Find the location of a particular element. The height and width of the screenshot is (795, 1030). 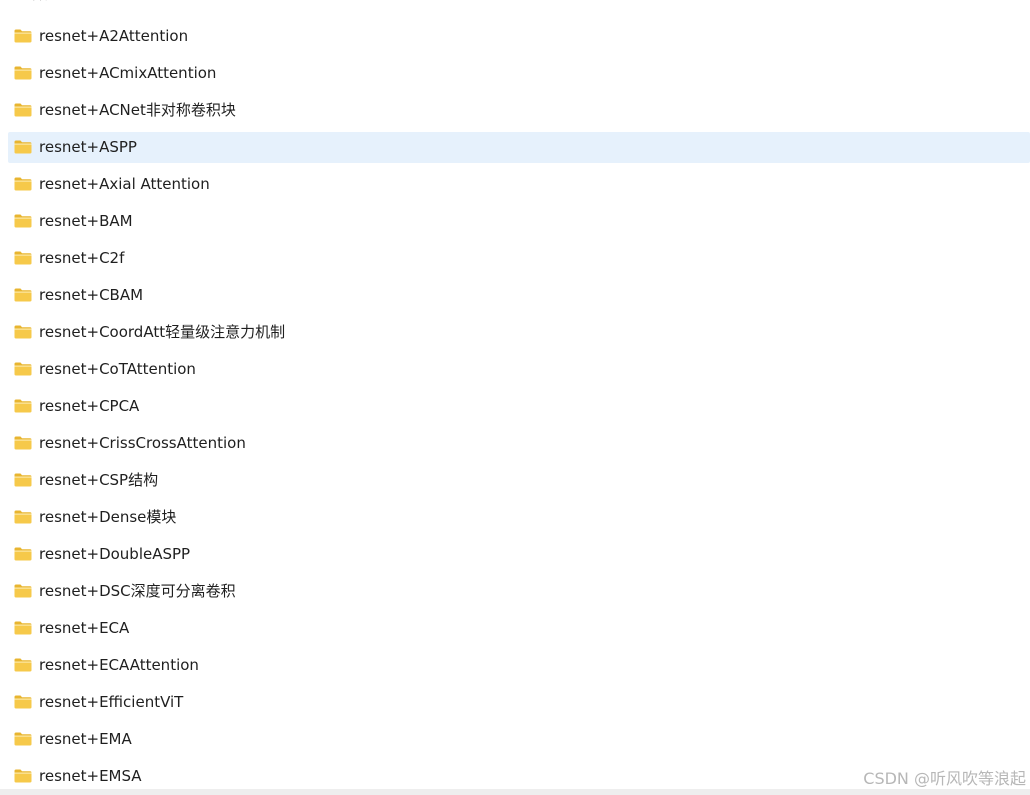

folder-row: resnet+DSC深度可分离卷积 is located at coordinates (515, 591).